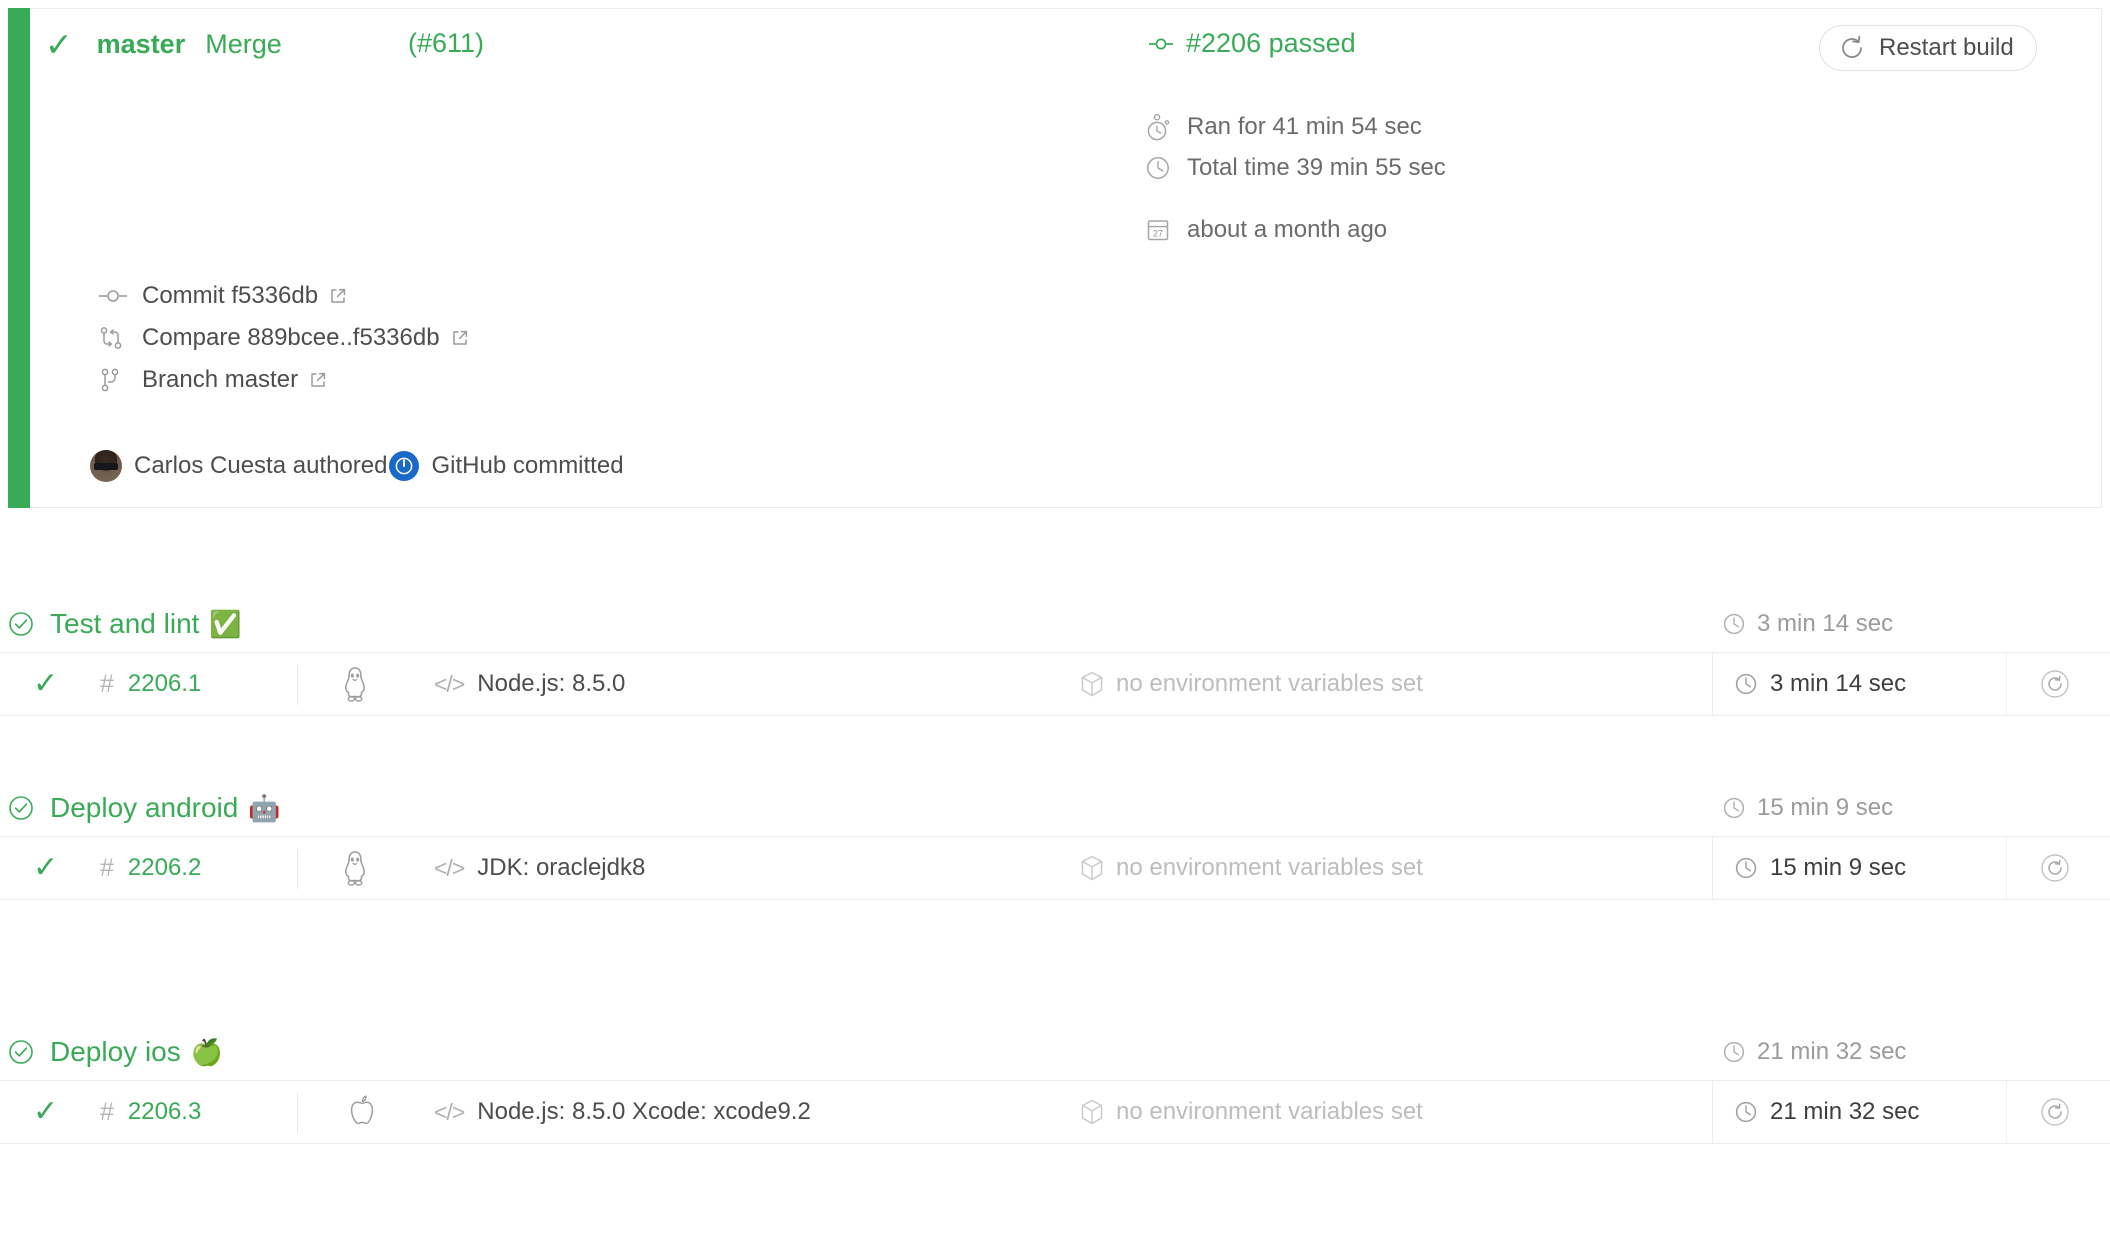 The image size is (2110, 1250). What do you see at coordinates (164, 867) in the screenshot?
I see `job-number-label: 2206.2` at bounding box center [164, 867].